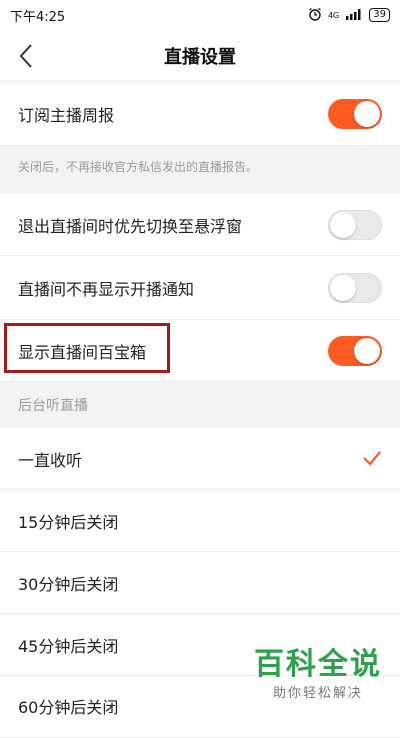  I want to click on setting-floating-window: 退出直播间时优先切换至悬浮窗, so click(200, 225).